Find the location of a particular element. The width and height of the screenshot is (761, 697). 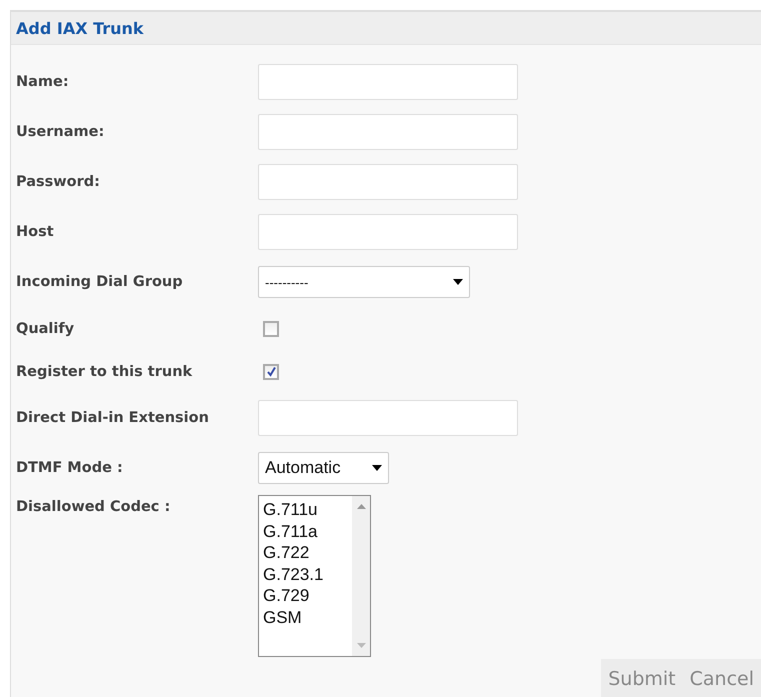

list-option: G.729 is located at coordinates (307, 595).